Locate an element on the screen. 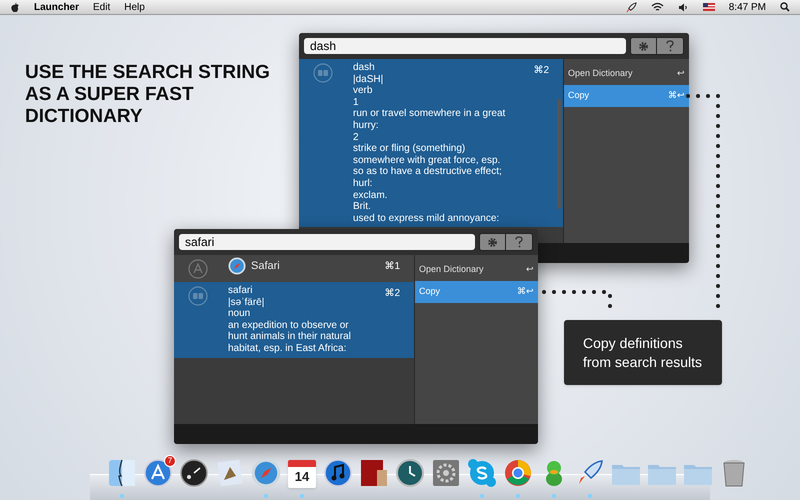 This screenshot has height=500, width=800. search-field: dash is located at coordinates (465, 46).